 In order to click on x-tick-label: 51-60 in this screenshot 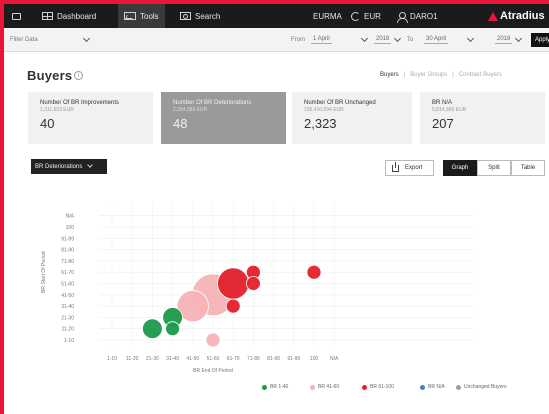, I will do `click(213, 359)`.